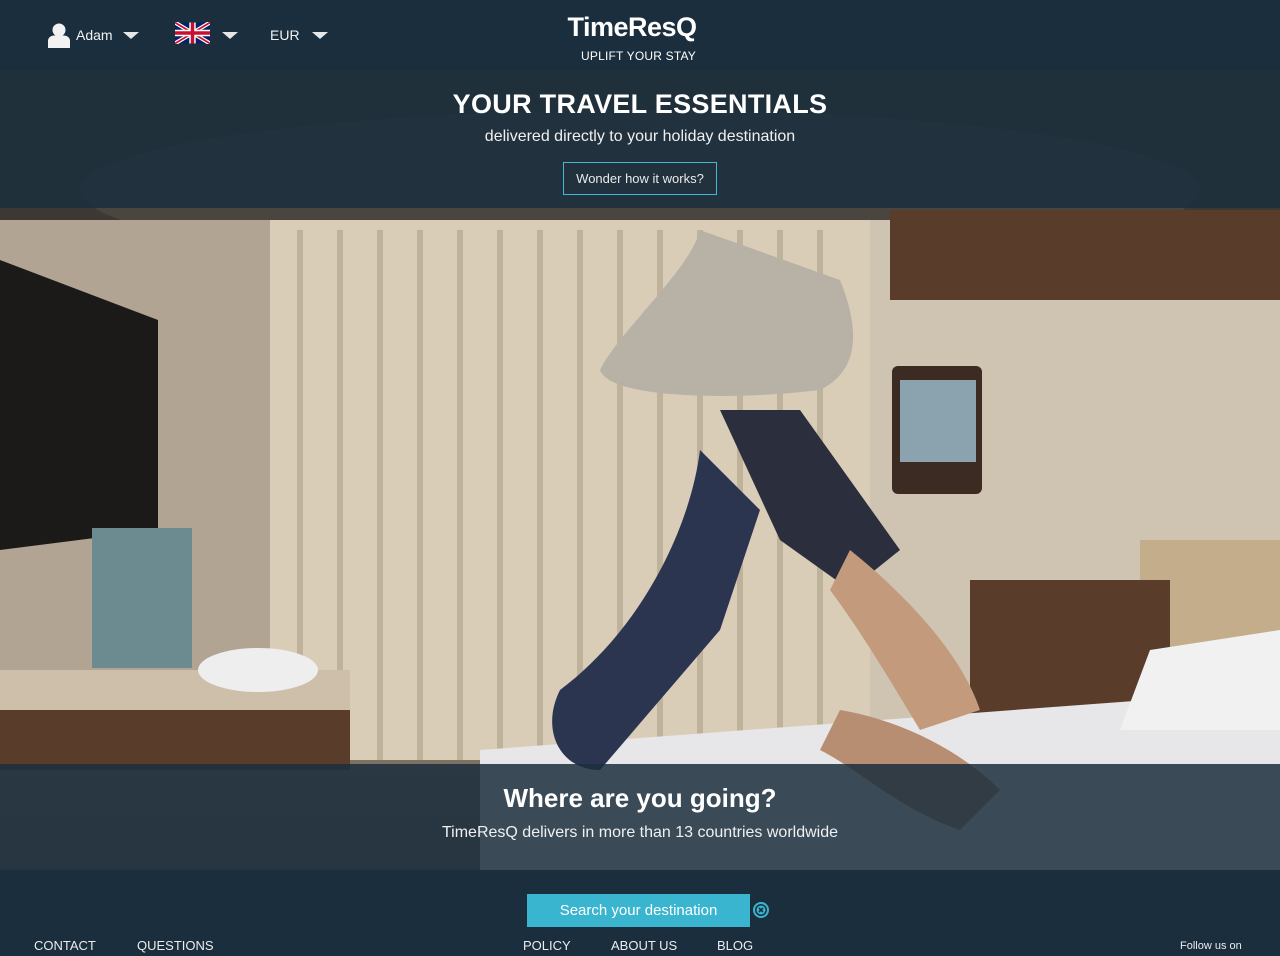  What do you see at coordinates (639, 56) in the screenshot?
I see `logo-tagline: UPLIFT YOUR STAY` at bounding box center [639, 56].